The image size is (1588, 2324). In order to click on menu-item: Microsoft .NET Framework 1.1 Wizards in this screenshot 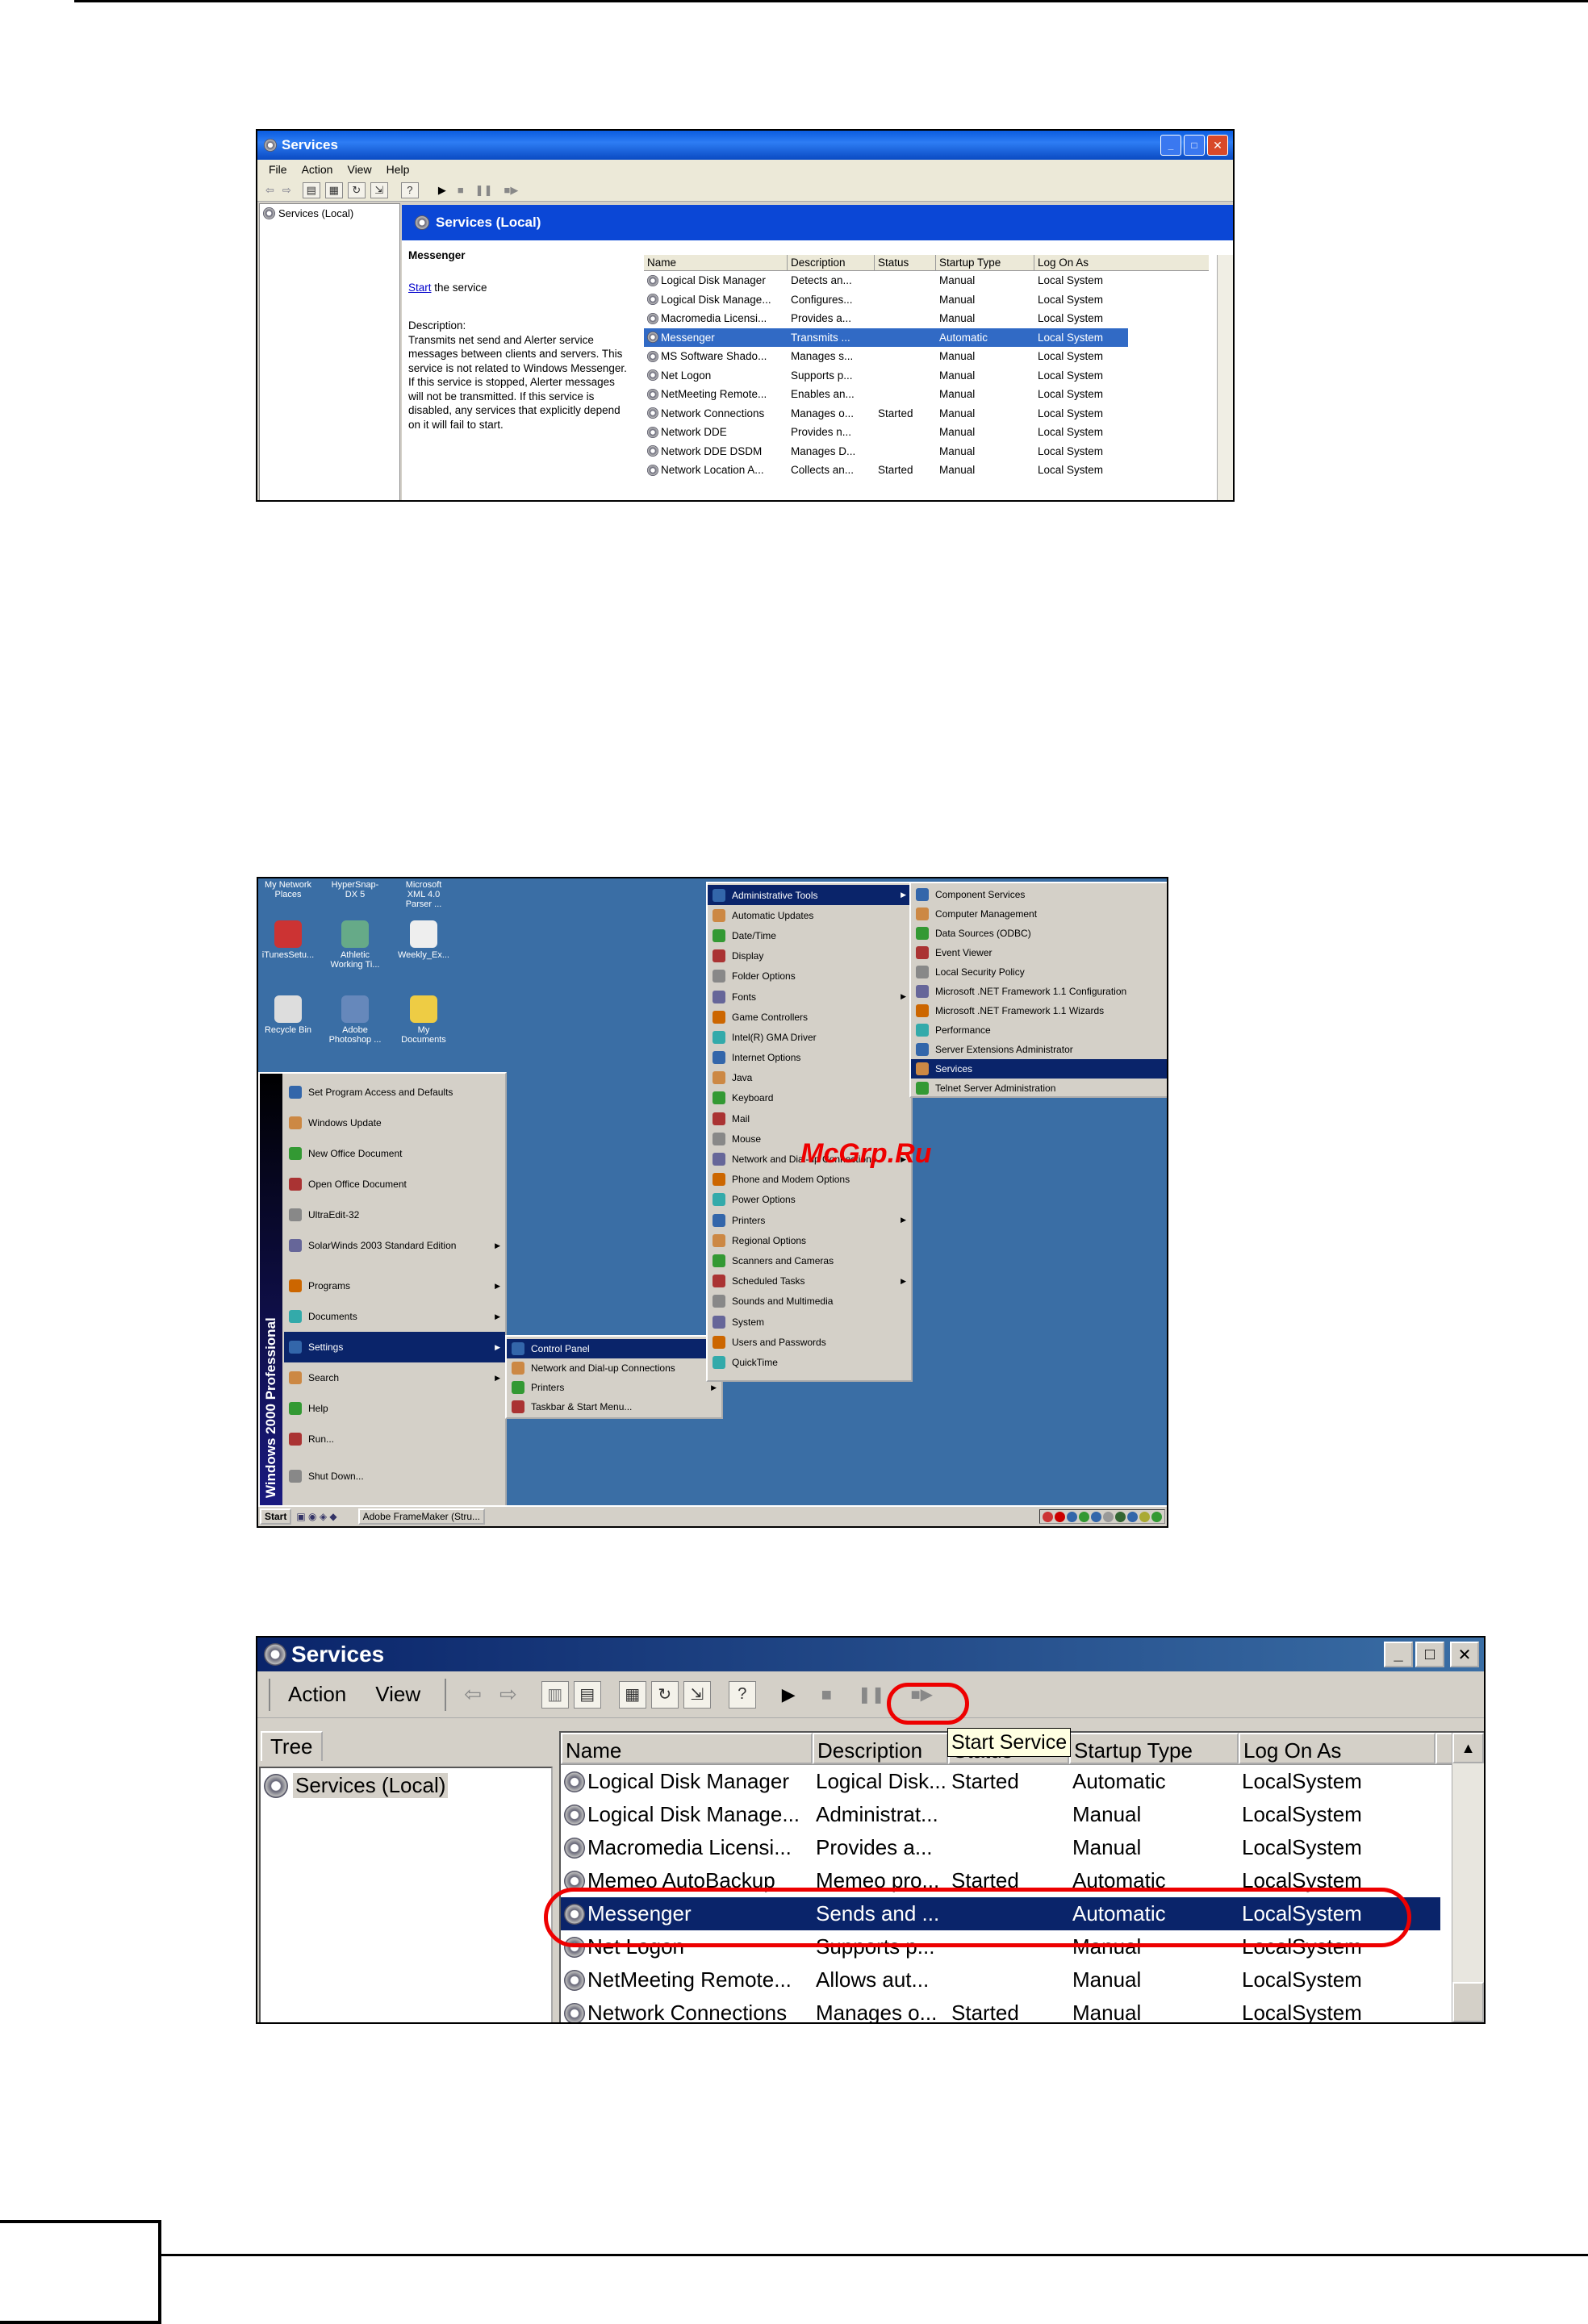, I will do `click(1039, 1010)`.